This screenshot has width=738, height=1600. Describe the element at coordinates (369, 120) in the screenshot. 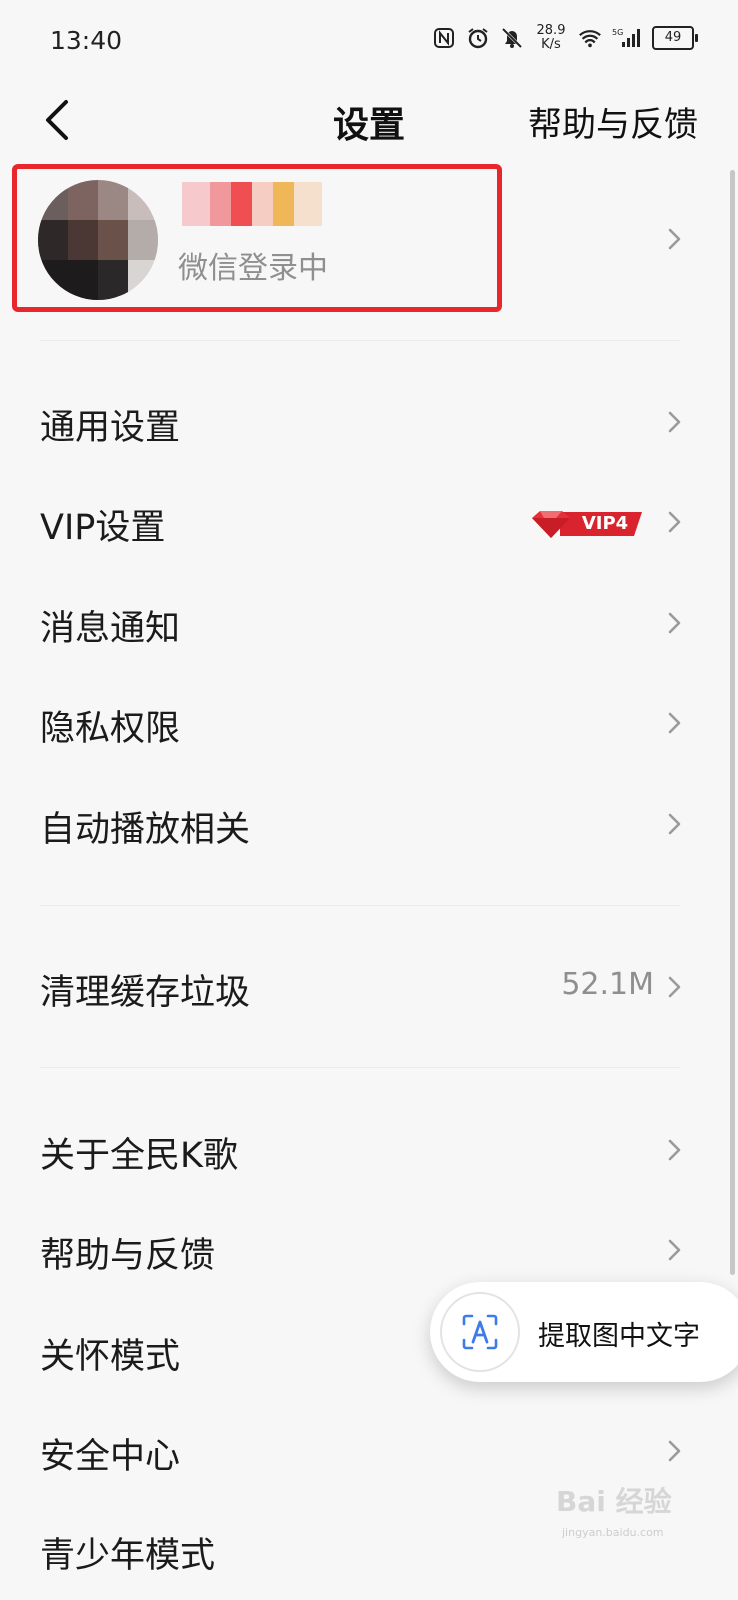

I see `top-navigation-bar: 设置 帮助与反馈` at that location.